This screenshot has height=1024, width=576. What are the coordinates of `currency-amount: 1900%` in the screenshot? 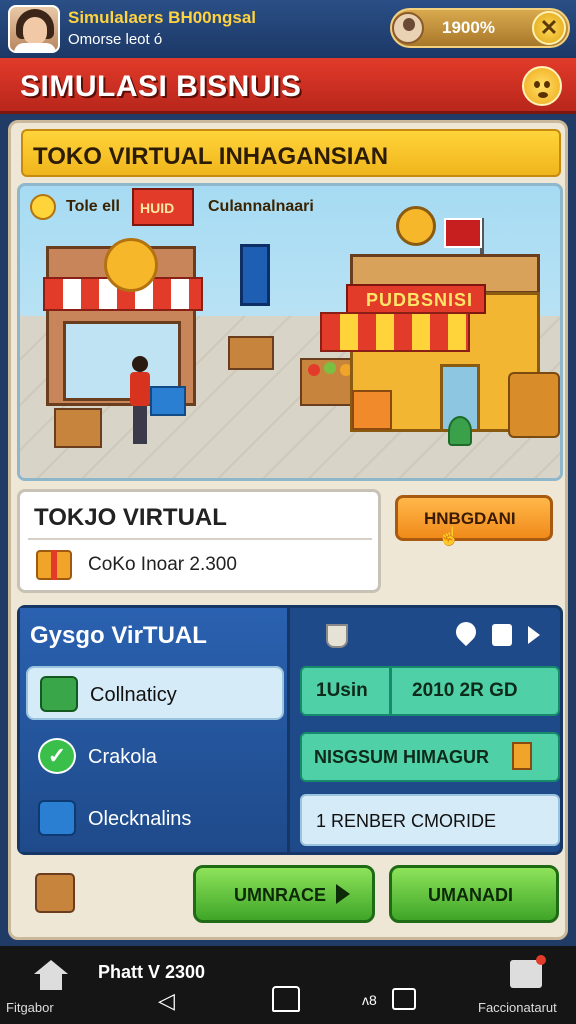 It's located at (468, 27).